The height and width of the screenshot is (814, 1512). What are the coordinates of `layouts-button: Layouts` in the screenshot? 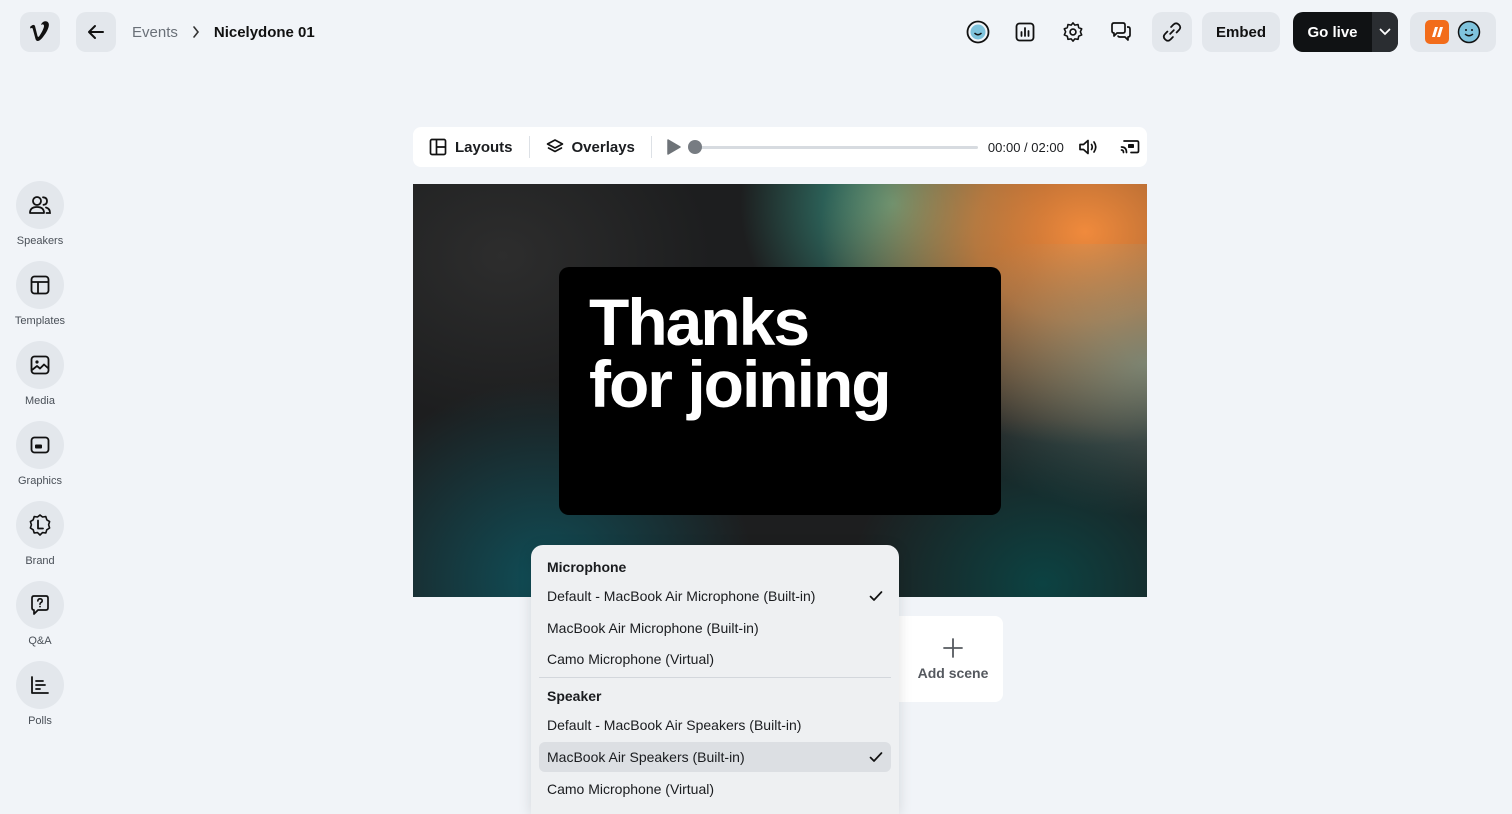 It's located at (471, 147).